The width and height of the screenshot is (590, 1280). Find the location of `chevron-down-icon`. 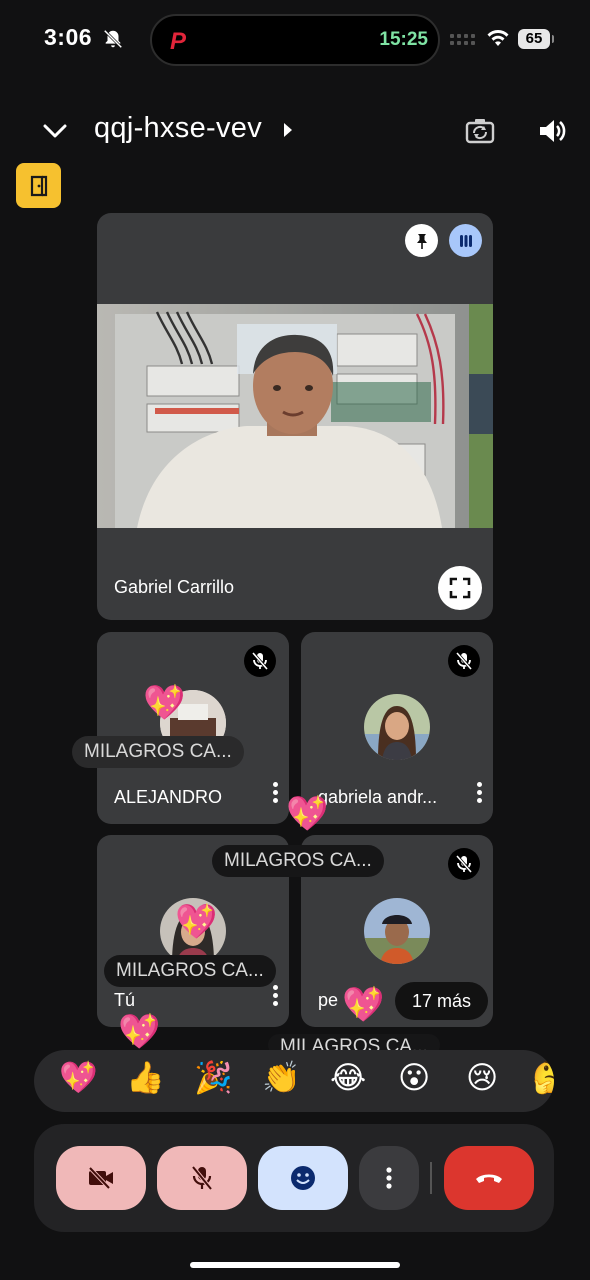

chevron-down-icon is located at coordinates (55, 131).